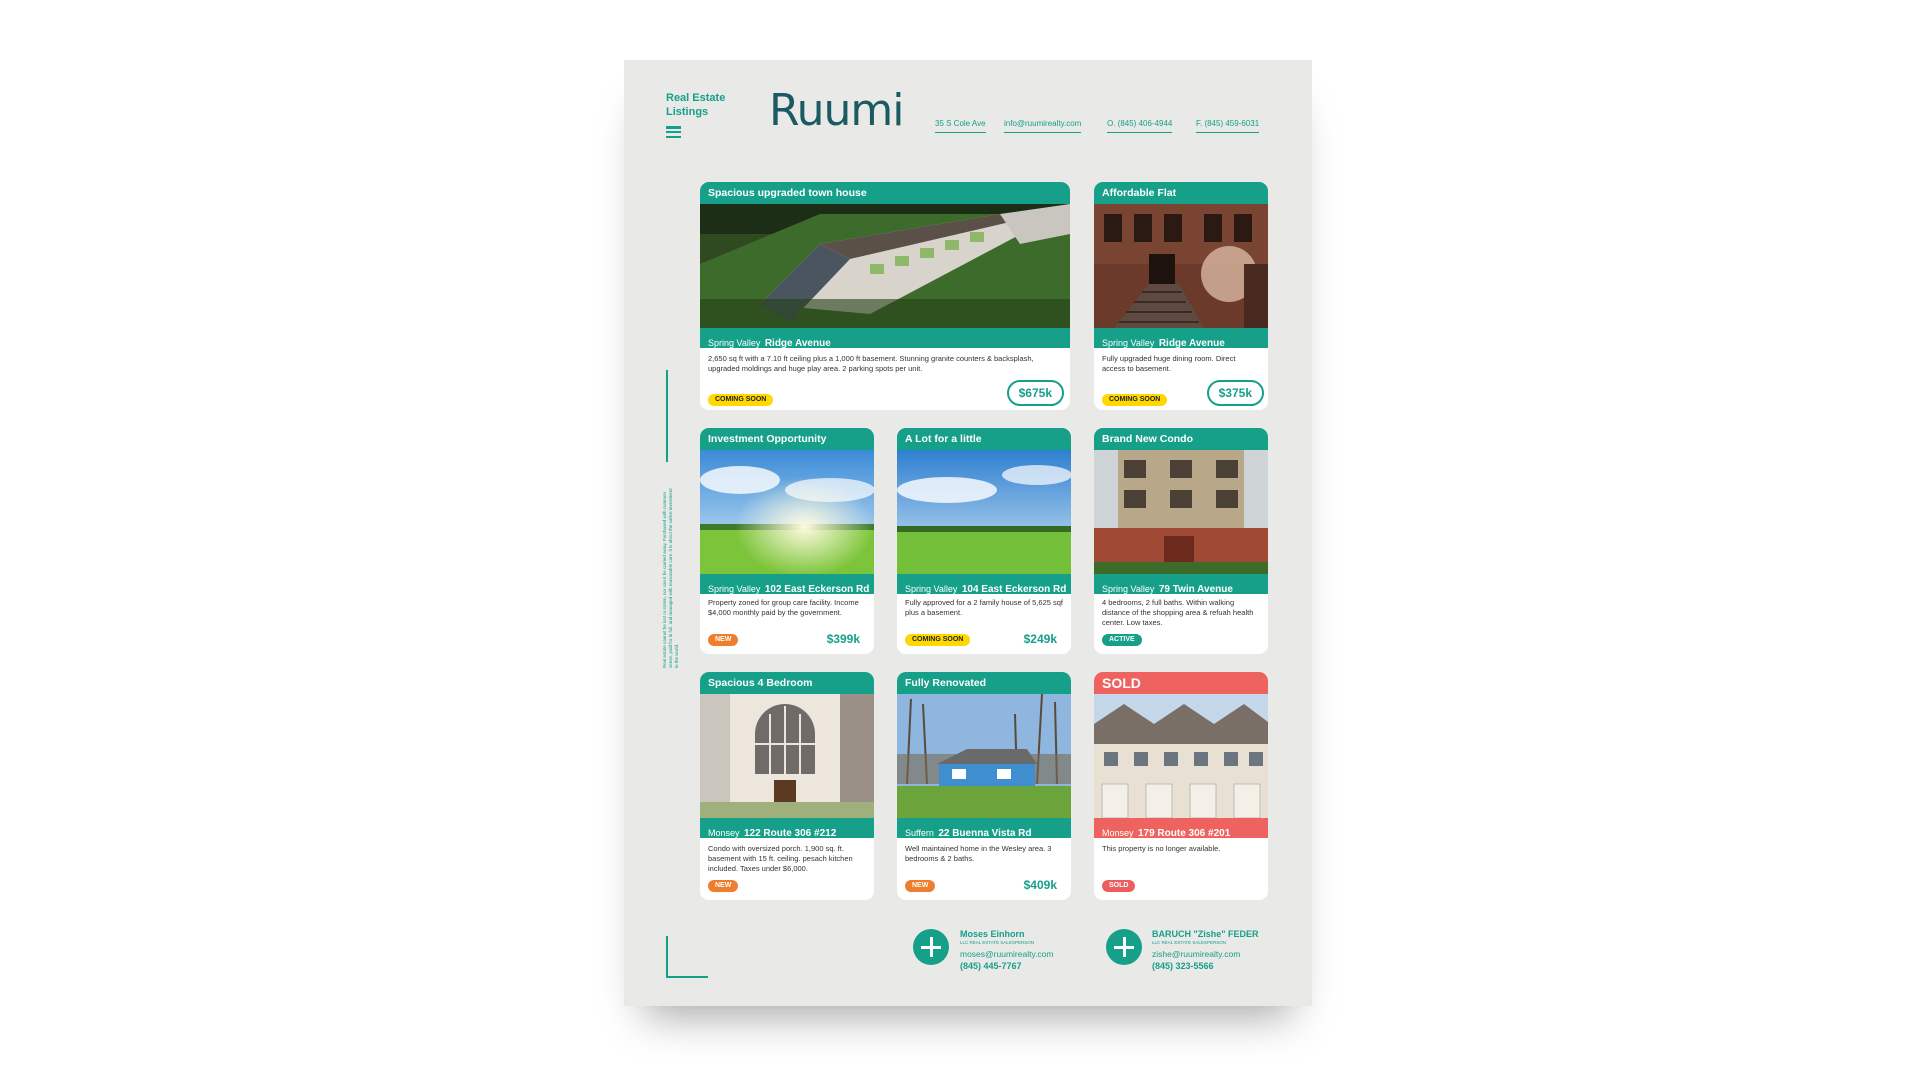 This screenshot has height=1079, width=1920. Describe the element at coordinates (992, 934) in the screenshot. I see `agent-name: Moses Einhorn` at that location.